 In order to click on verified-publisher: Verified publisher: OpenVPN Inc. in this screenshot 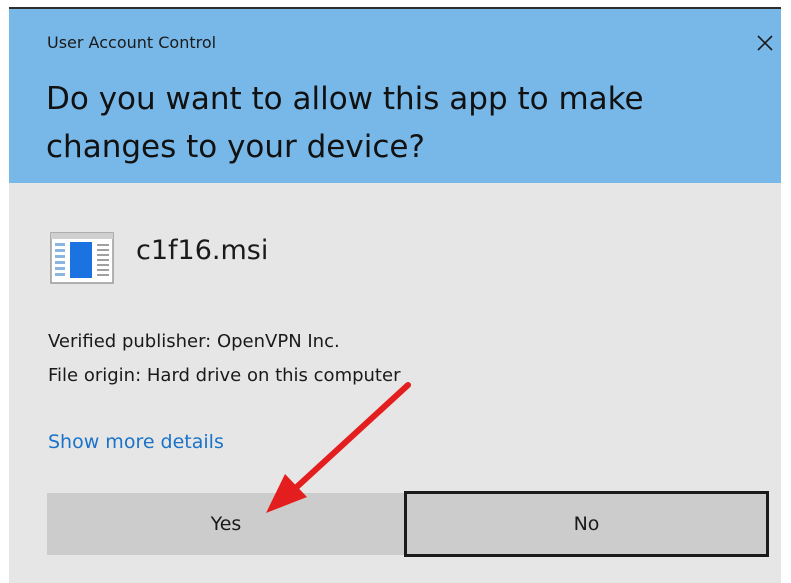, I will do `click(194, 341)`.